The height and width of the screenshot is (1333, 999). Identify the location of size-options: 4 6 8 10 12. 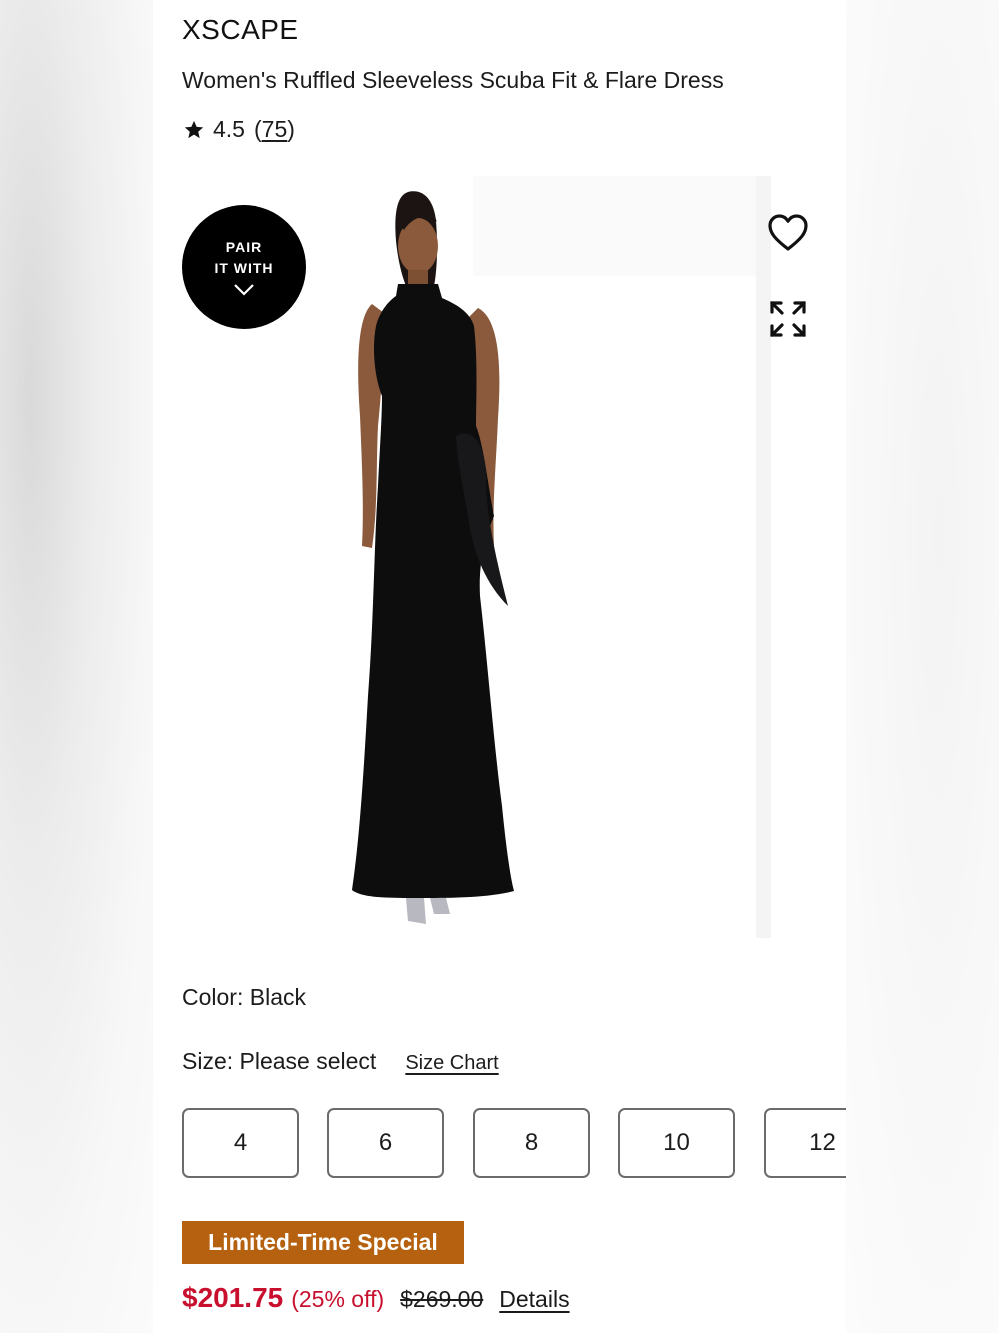
(514, 1143).